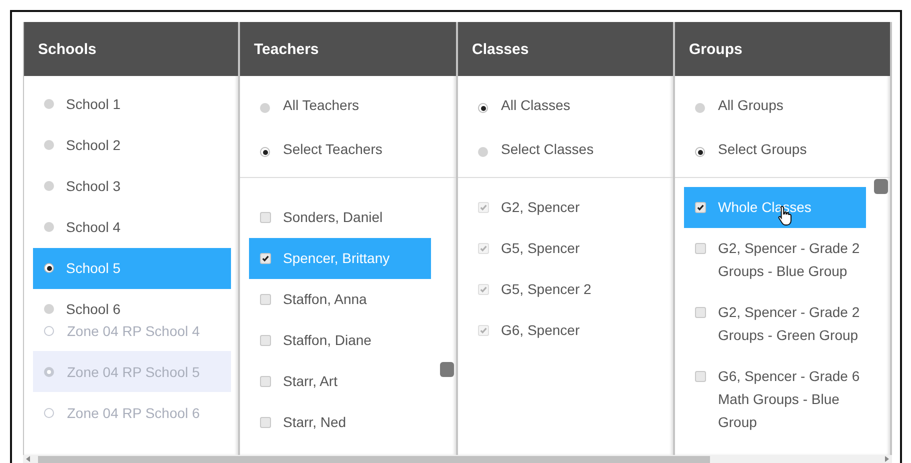 This screenshot has width=911, height=463. Describe the element at coordinates (348, 105) in the screenshot. I see `filter-option: All Teachers` at that location.